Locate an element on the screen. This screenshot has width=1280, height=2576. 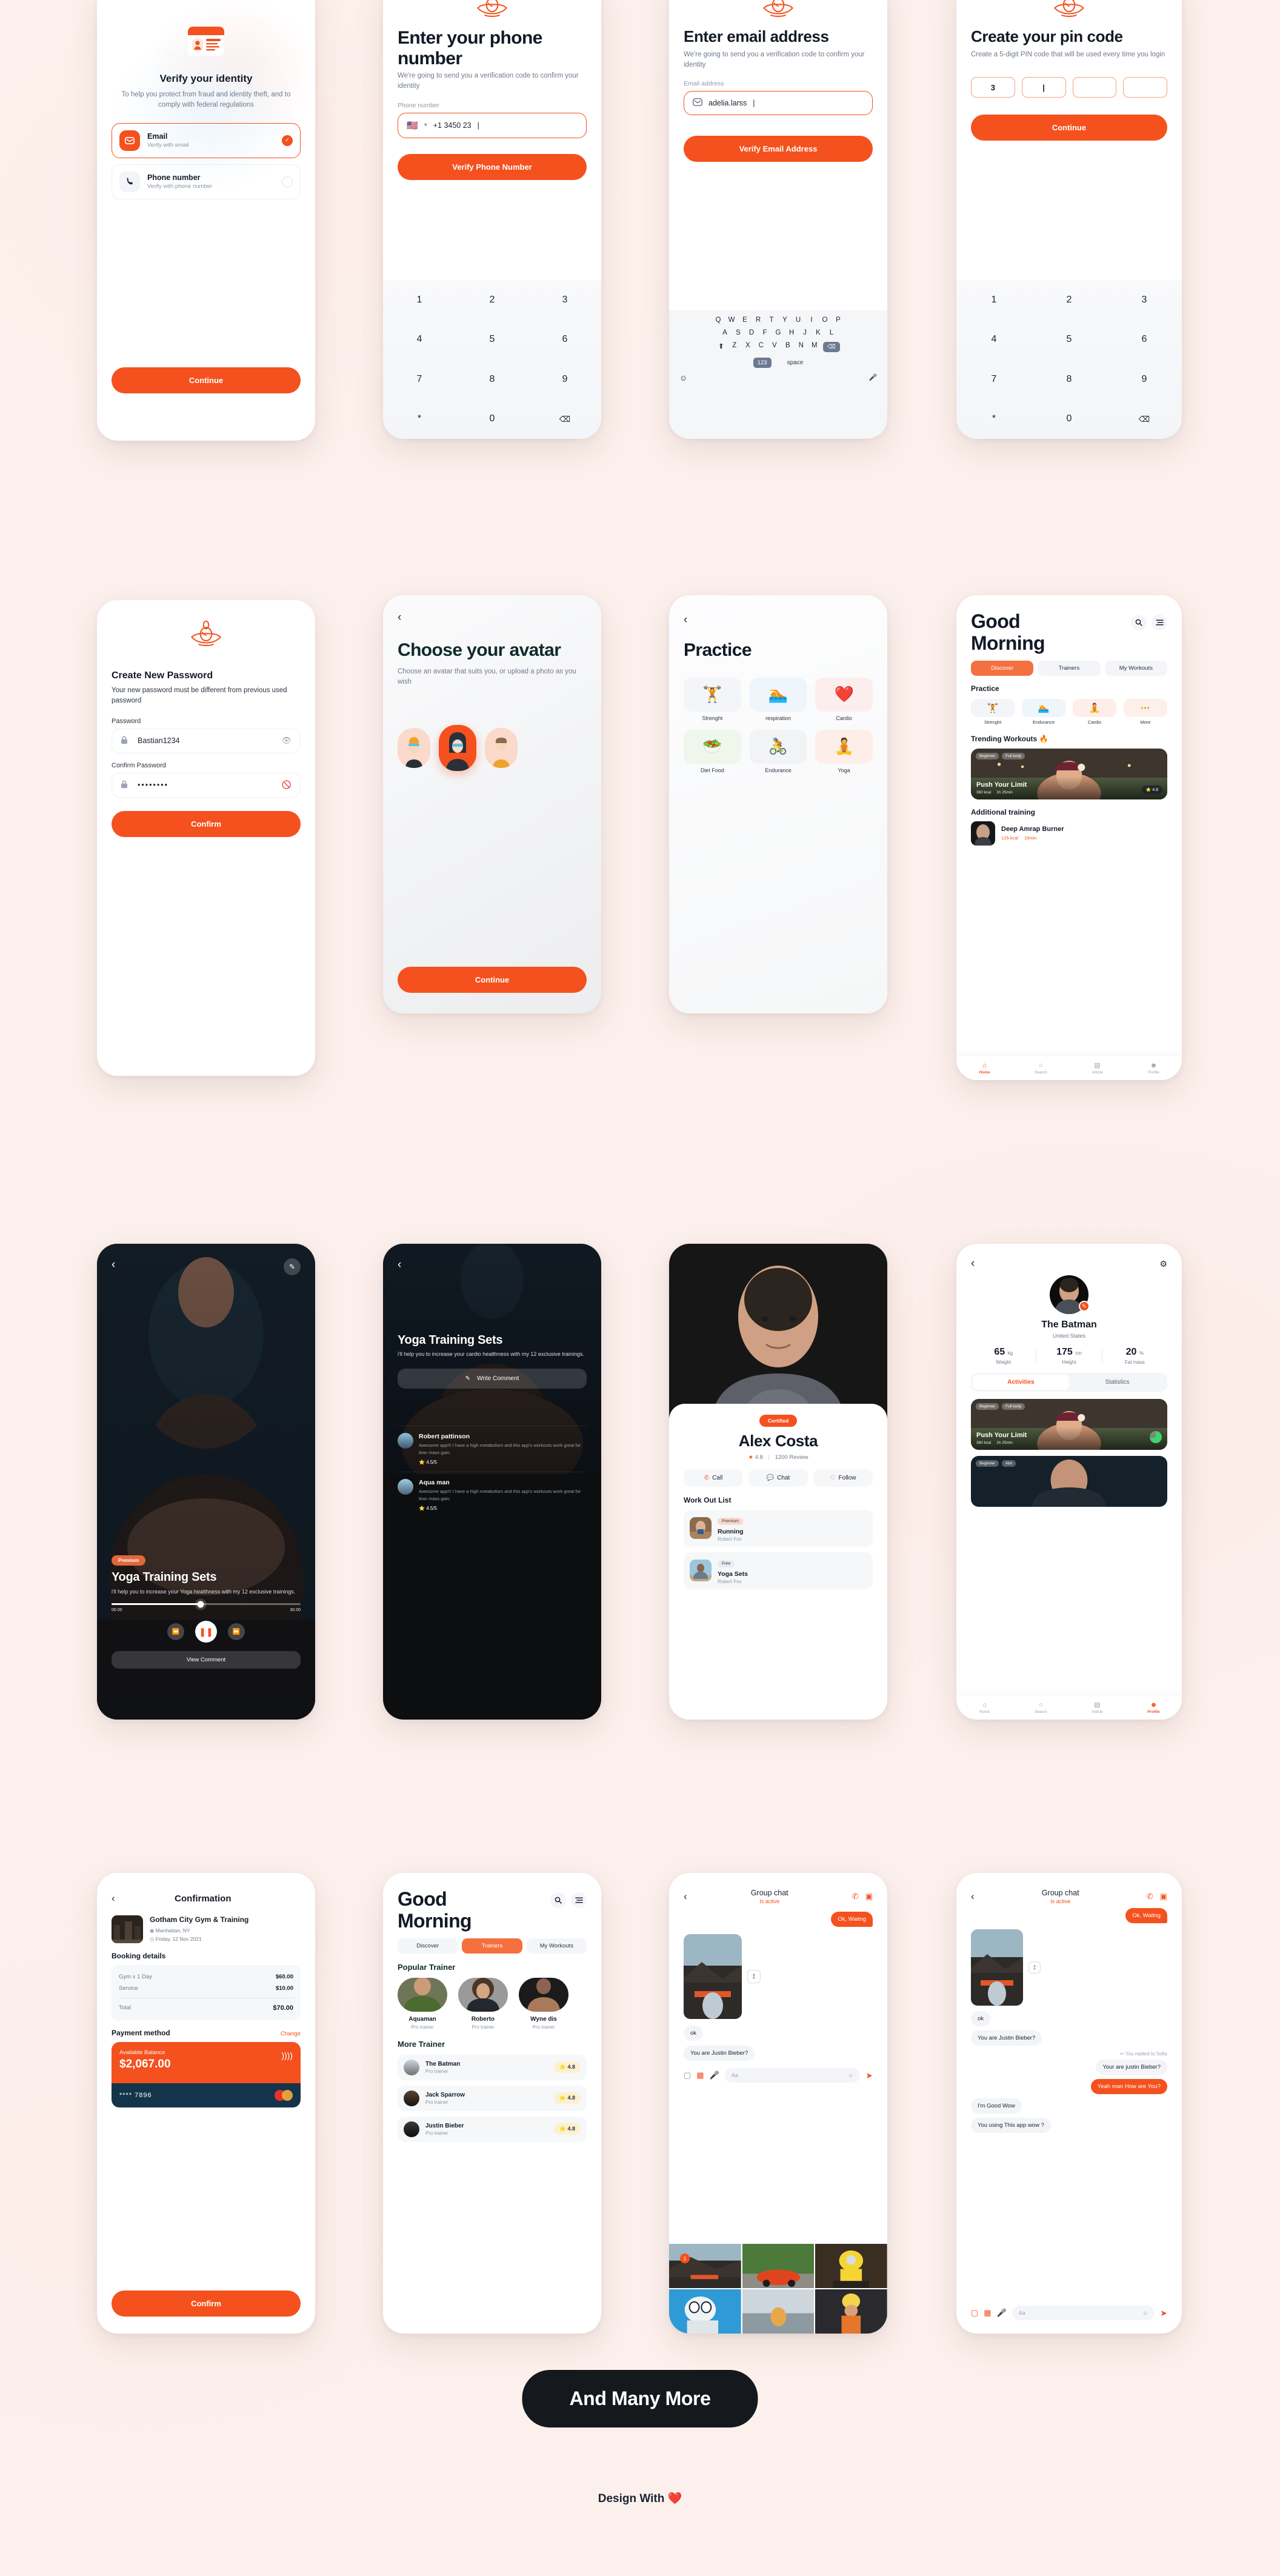
key-0: 0 is located at coordinates (492, 419).